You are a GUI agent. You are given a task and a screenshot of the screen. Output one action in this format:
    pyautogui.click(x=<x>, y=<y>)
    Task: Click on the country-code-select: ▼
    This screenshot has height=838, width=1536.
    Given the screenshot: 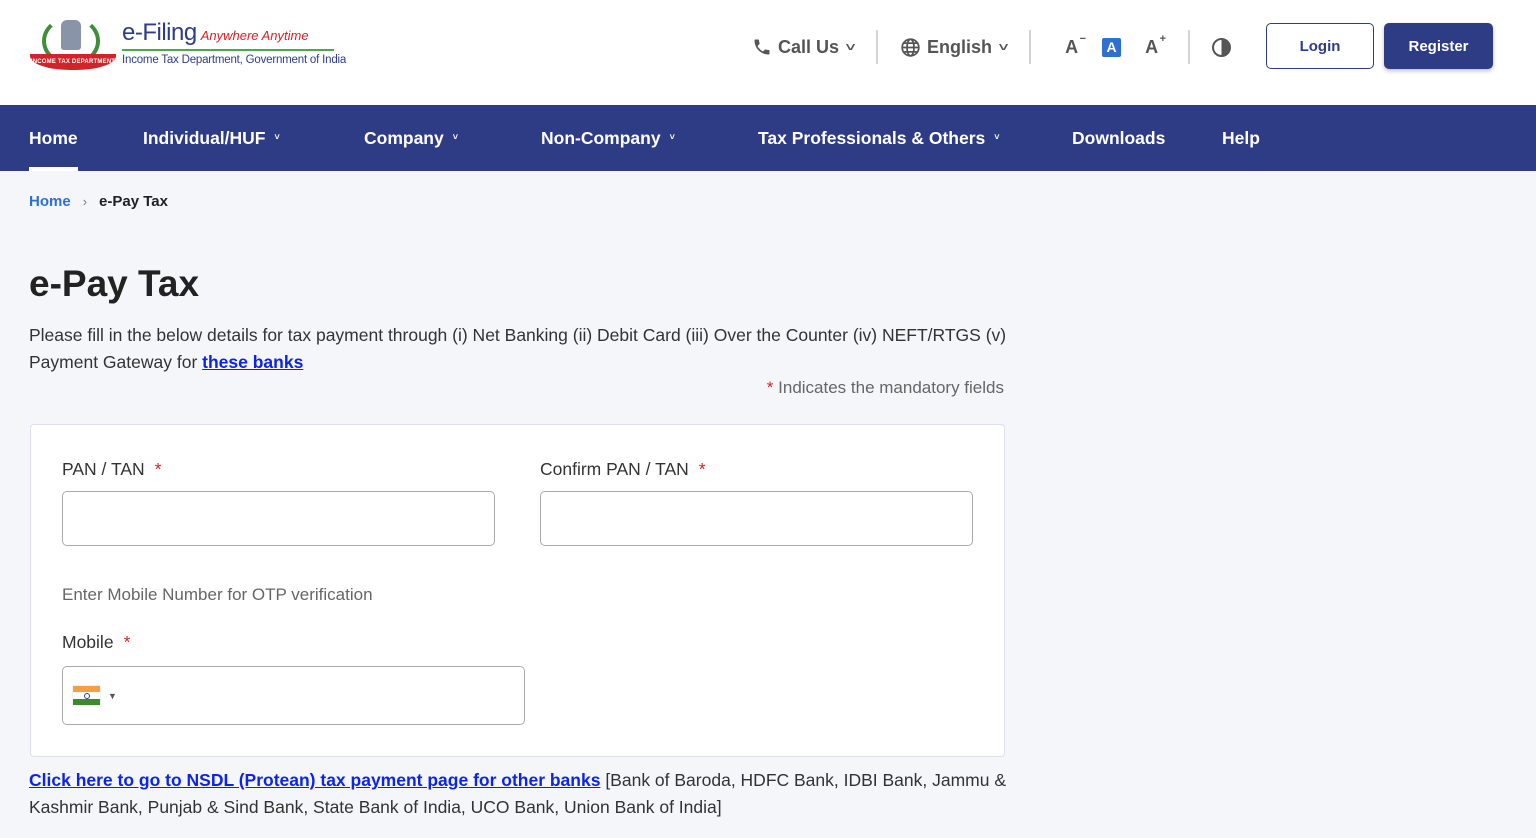 What is the action you would take?
    pyautogui.click(x=95, y=695)
    